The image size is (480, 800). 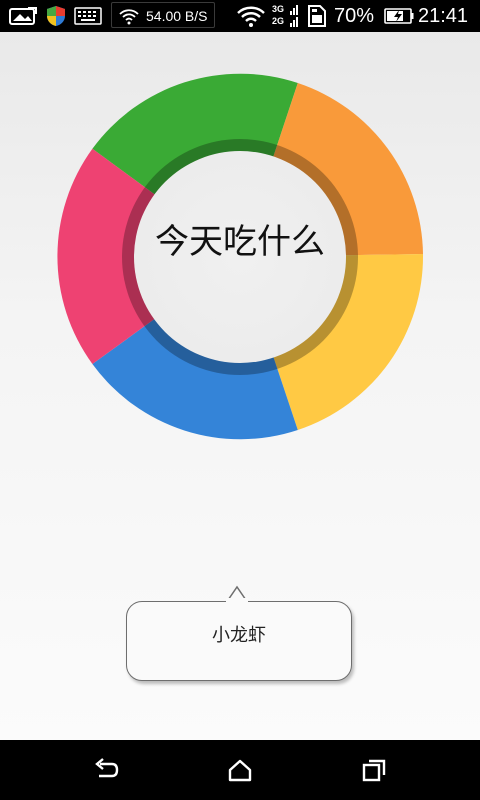 I want to click on back-button, so click(x=106, y=770).